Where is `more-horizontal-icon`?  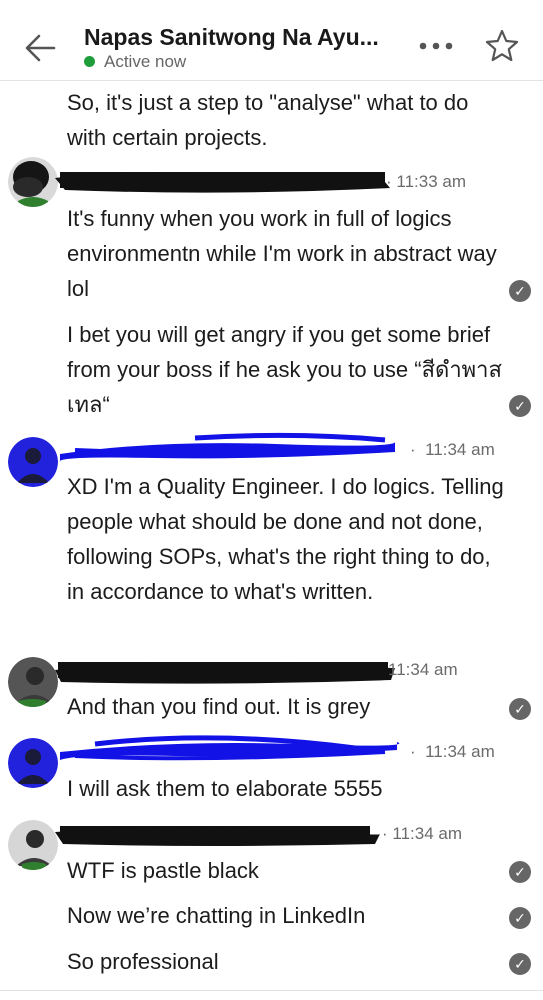 more-horizontal-icon is located at coordinates (436, 46).